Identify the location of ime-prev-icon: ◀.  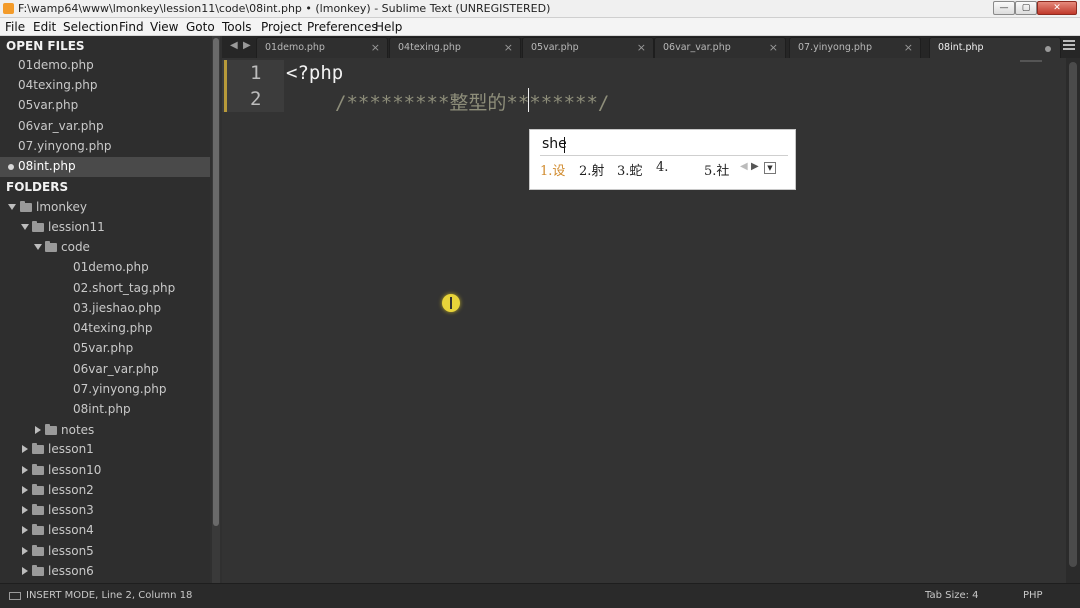
(744, 166).